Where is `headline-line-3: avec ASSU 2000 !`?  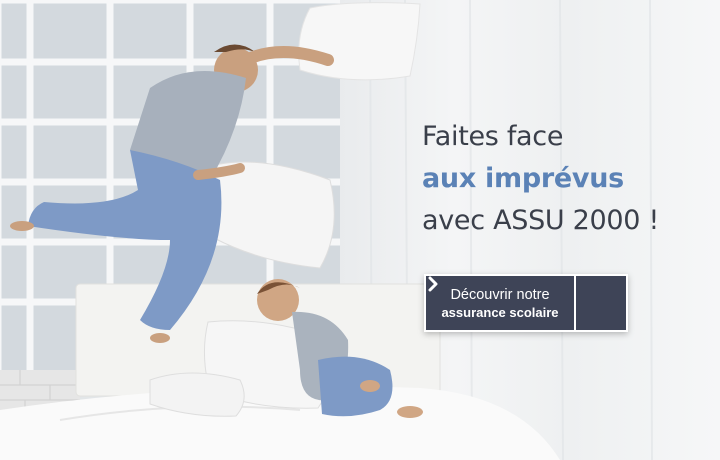
headline-line-3: avec ASSU 2000 ! is located at coordinates (540, 220).